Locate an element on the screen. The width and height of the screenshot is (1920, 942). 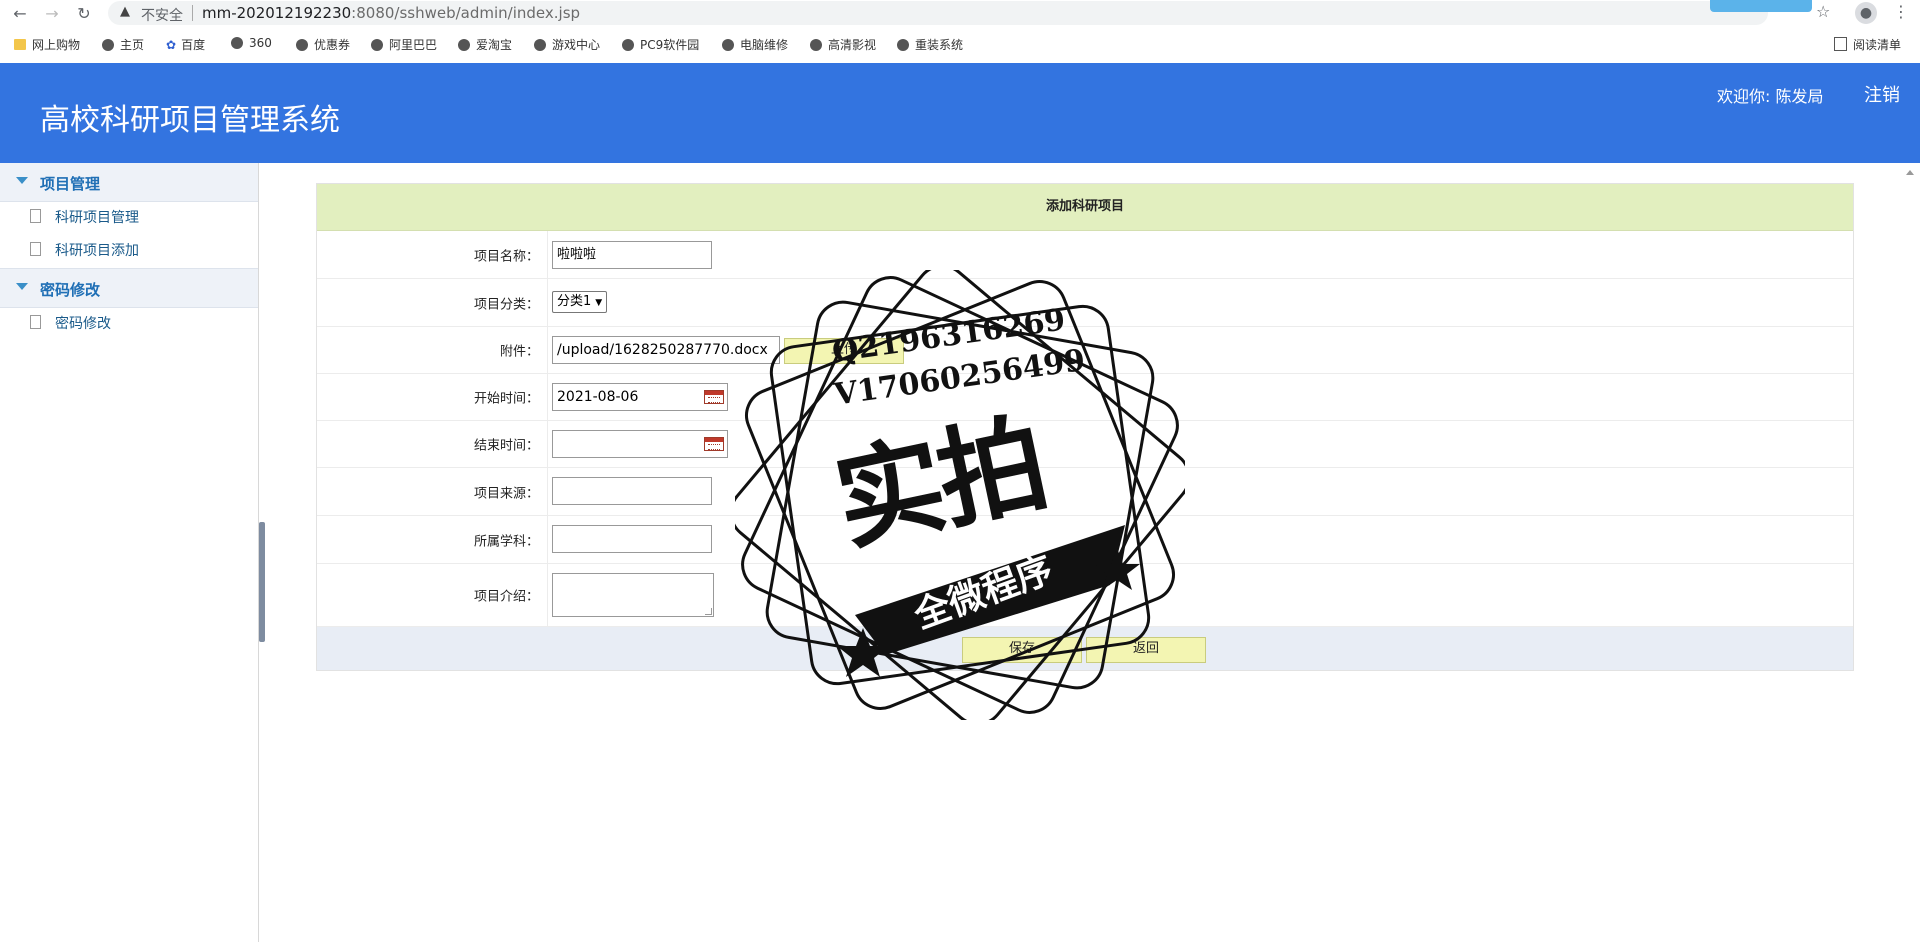
project-source-input is located at coordinates (632, 491).